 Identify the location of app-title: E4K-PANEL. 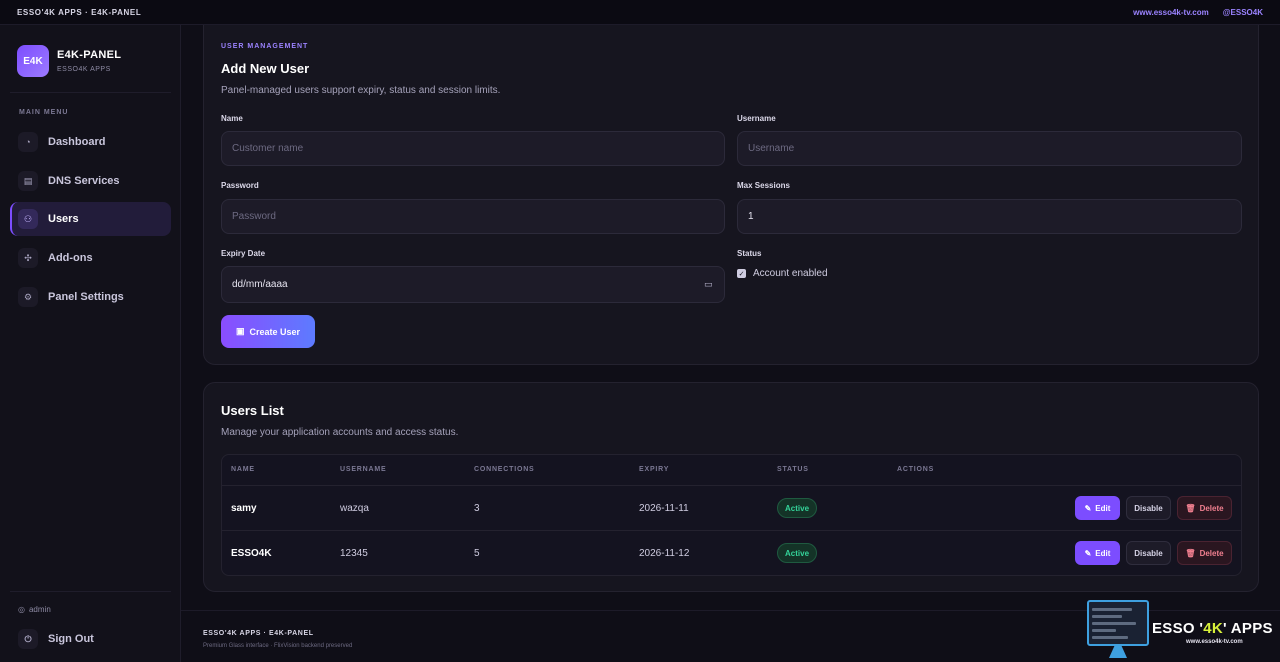
(89, 55).